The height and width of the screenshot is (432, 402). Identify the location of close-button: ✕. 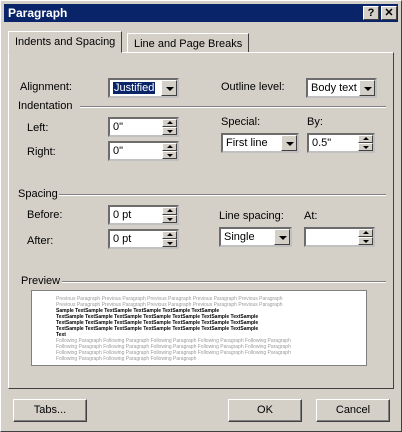
(389, 13).